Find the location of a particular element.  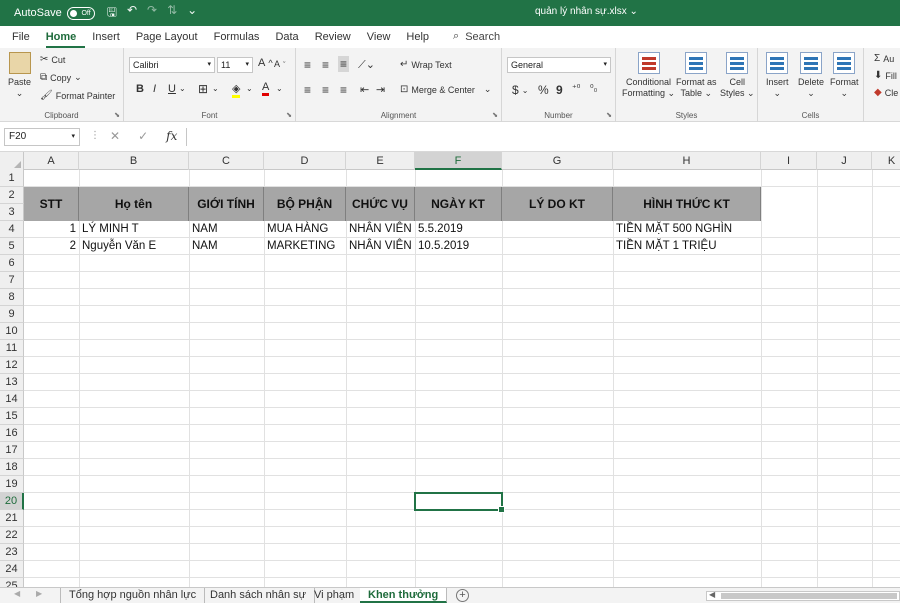

tab-data: Data is located at coordinates (291, 39).